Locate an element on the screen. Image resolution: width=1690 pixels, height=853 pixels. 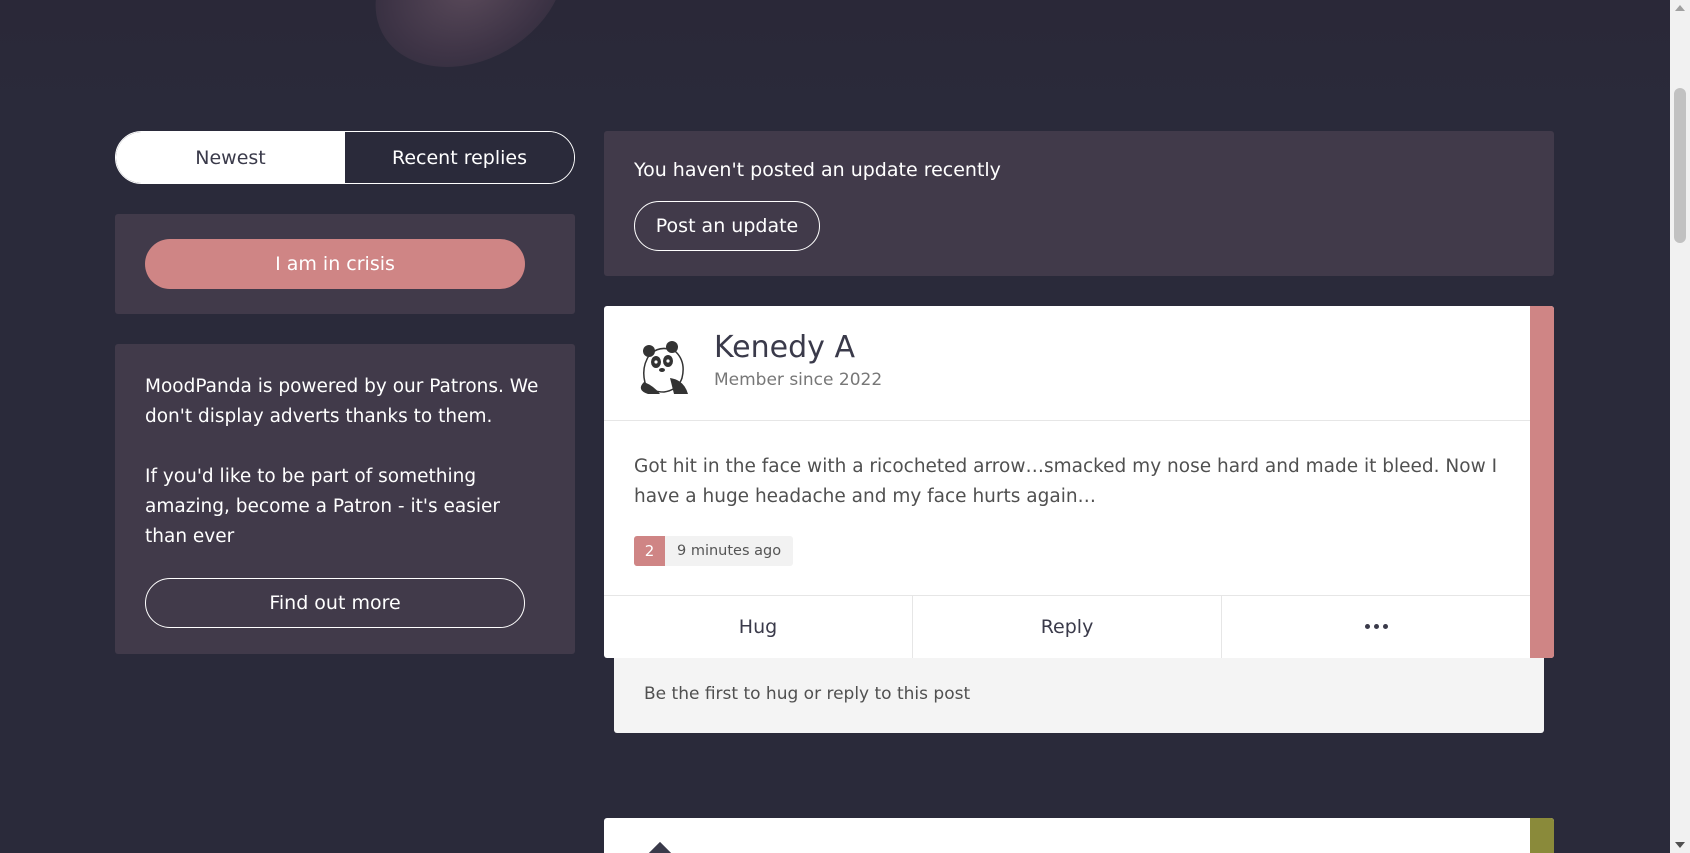
more-options-button is located at coordinates (1376, 626).